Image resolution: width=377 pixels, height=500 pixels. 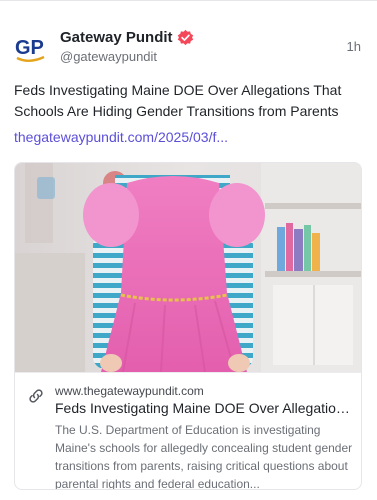 I want to click on author-handle: @gatewaypundit, so click(x=127, y=56).